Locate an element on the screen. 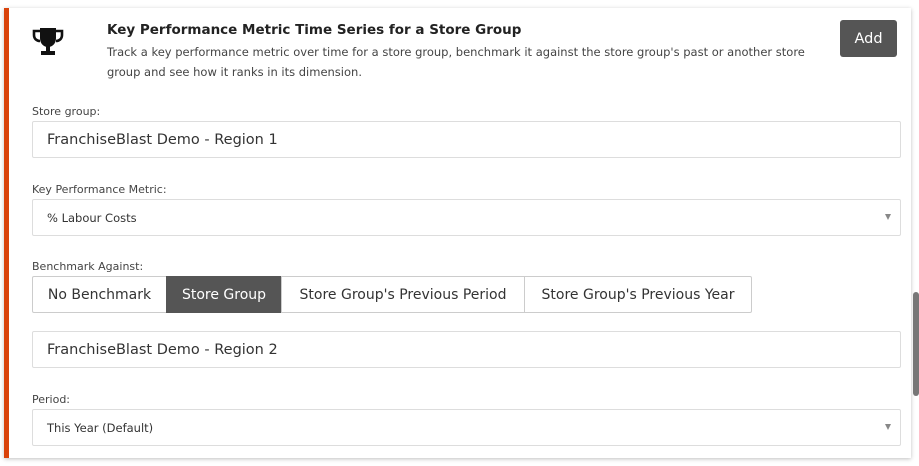  period-select: This Year (Default) is located at coordinates (466, 427).